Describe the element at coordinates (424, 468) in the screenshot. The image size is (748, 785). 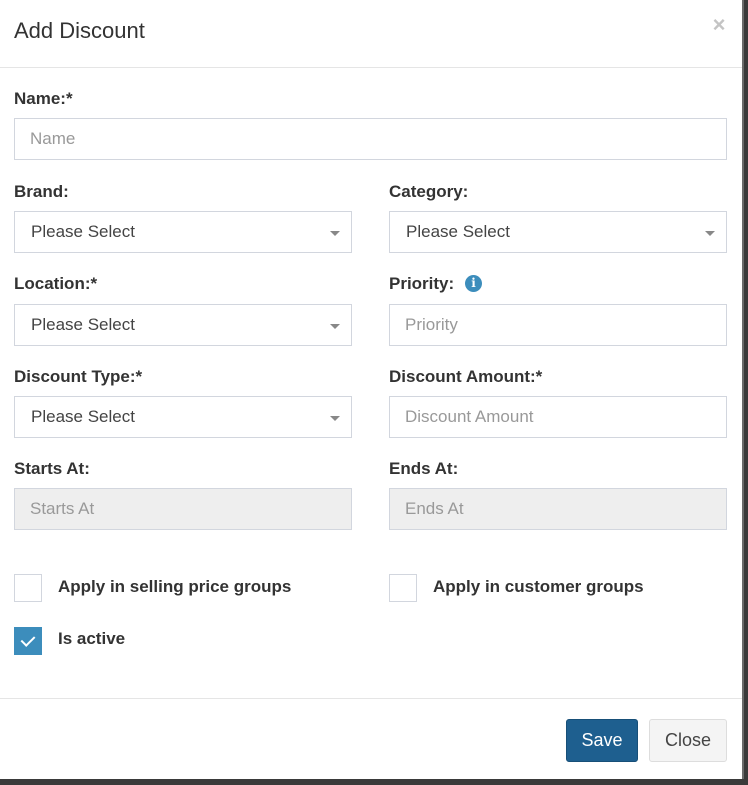
I see `ends-at-label: Ends At:` at that location.